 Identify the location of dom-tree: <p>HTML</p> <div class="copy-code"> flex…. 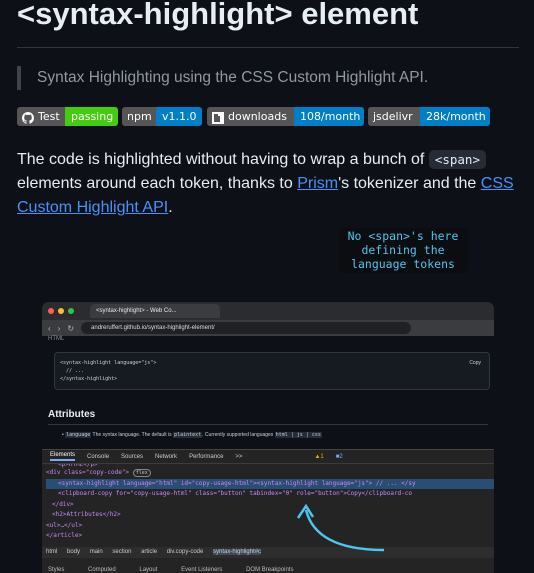
(268, 503).